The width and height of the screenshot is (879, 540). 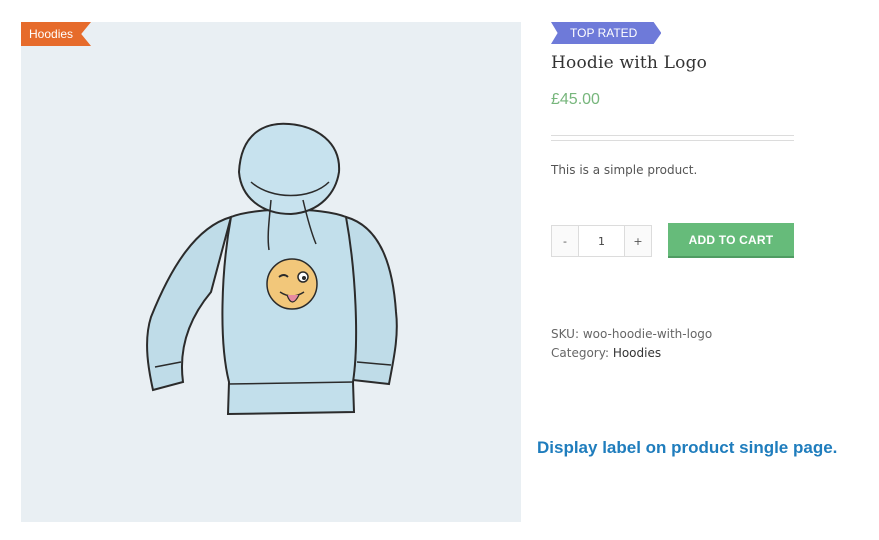 What do you see at coordinates (580, 353) in the screenshot?
I see `category-label: Category:` at bounding box center [580, 353].